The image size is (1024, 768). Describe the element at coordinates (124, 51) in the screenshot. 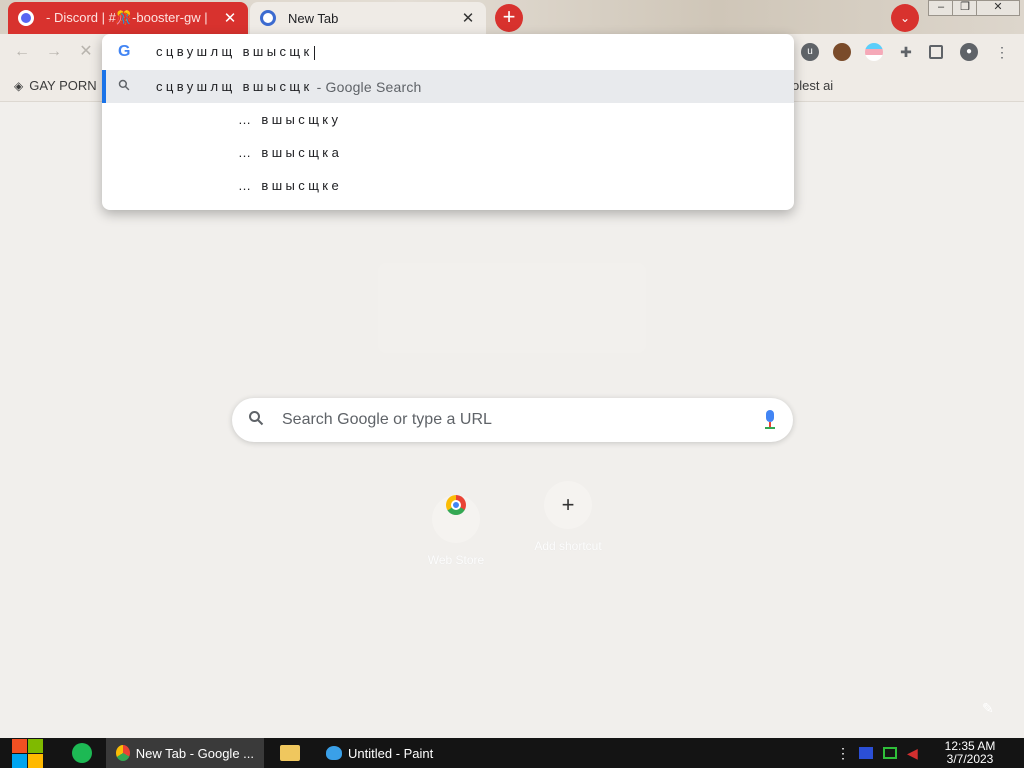

I see `google-g-icon: G` at that location.